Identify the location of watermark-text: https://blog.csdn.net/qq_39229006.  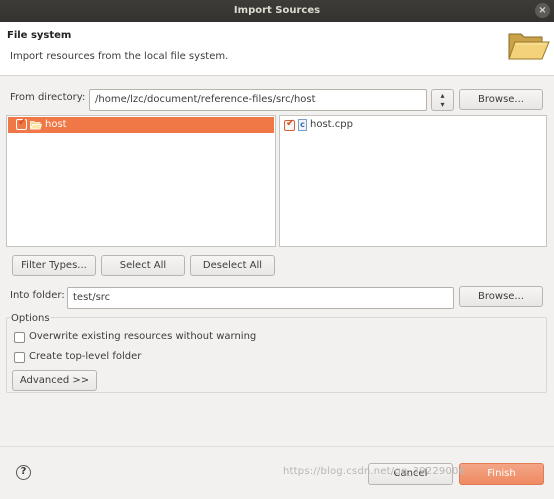
(374, 471).